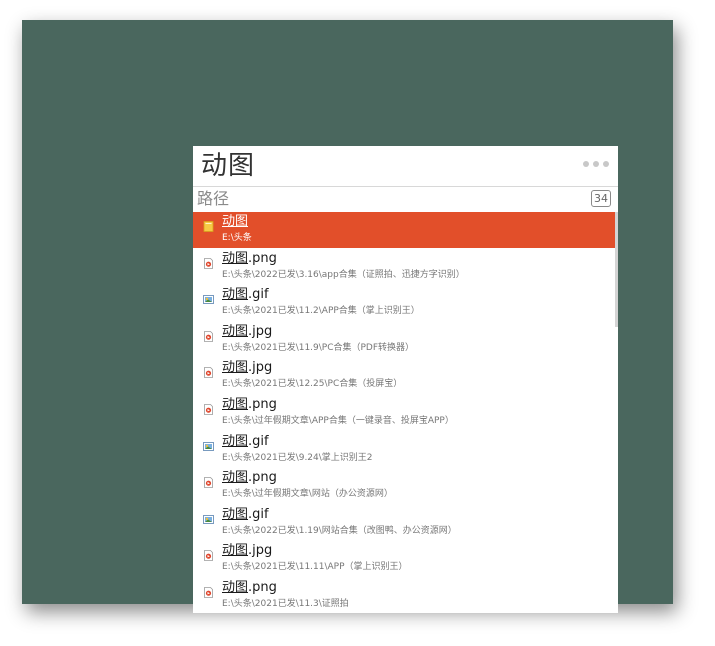  Describe the element at coordinates (318, 347) in the screenshot. I see `result-path: E:\头条\2021已发\11.9\PC合集（PDF转换器）` at that location.